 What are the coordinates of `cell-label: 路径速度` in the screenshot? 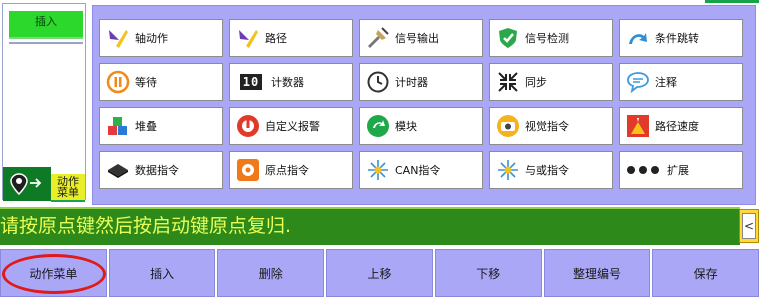 It's located at (677, 126).